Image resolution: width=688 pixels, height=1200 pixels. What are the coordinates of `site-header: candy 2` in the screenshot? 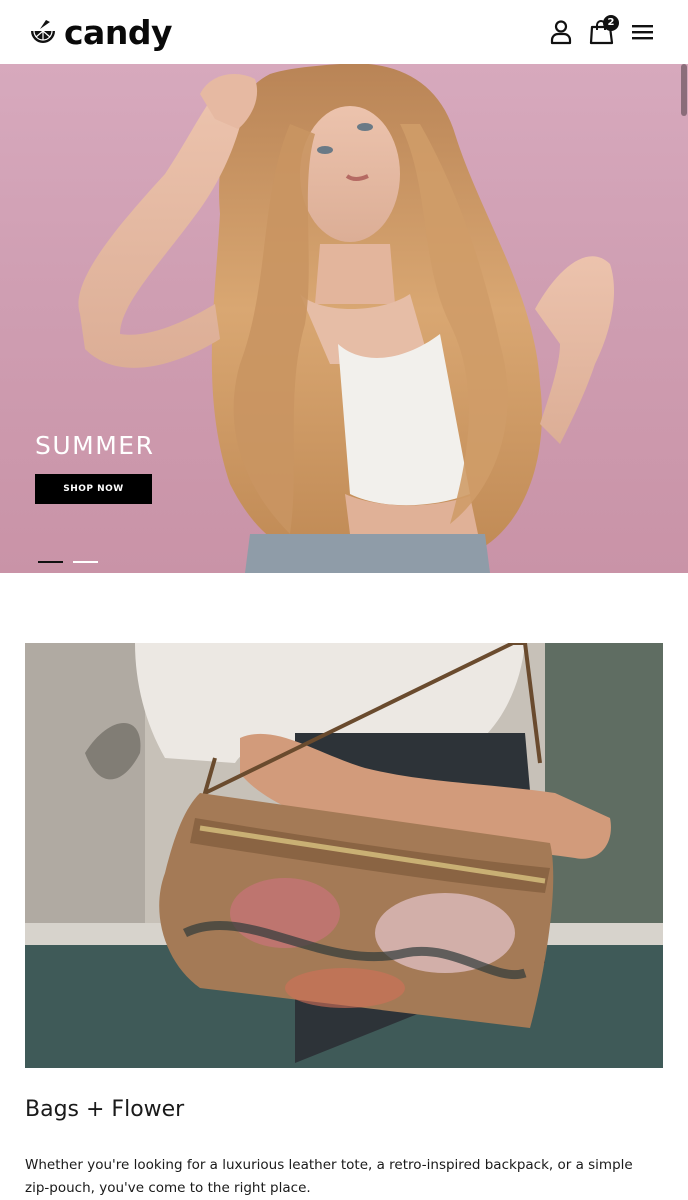 It's located at (344, 32).